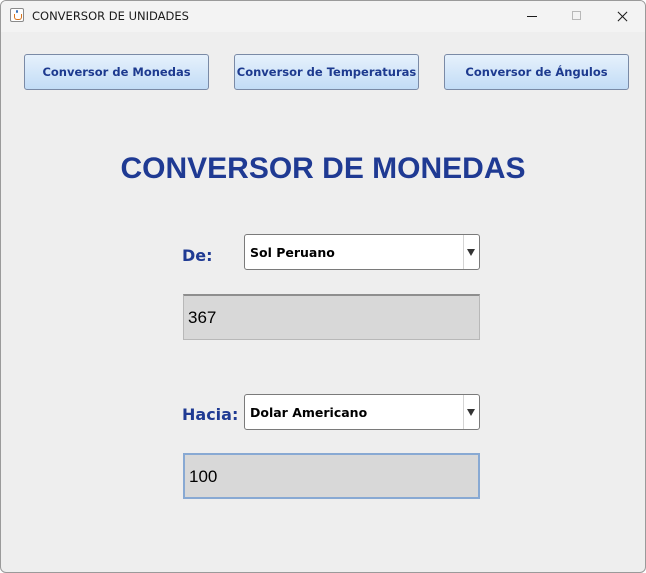 The height and width of the screenshot is (573, 646). What do you see at coordinates (309, 412) in the screenshot?
I see `to-currency-value: Dolar Americano` at bounding box center [309, 412].